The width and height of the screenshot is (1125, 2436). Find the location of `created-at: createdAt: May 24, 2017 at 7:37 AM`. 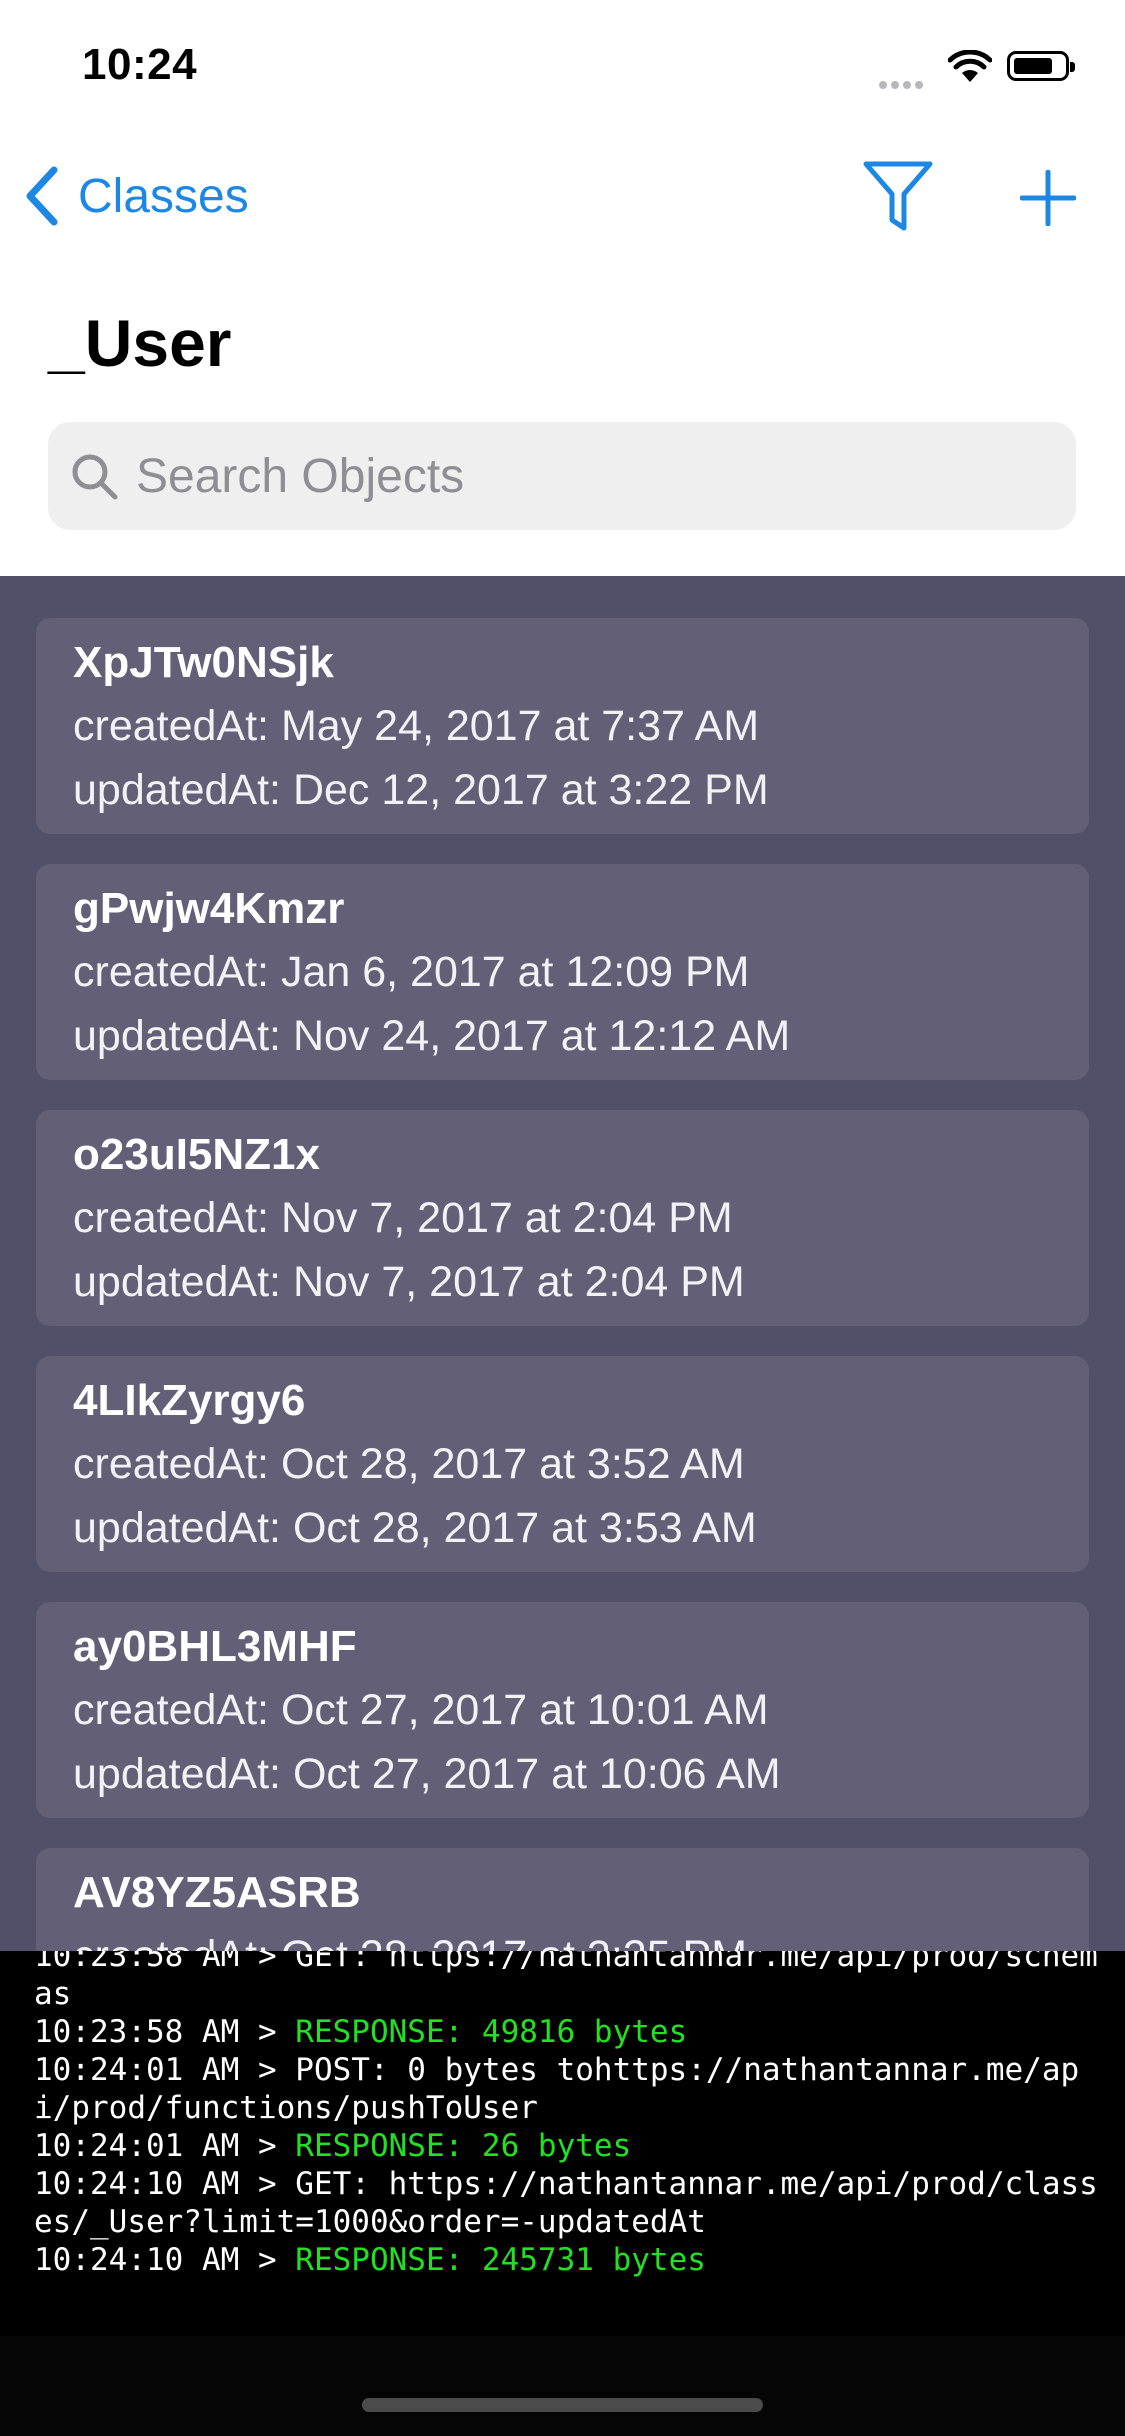

created-at: createdAt: May 24, 2017 at 7:37 AM is located at coordinates (416, 726).